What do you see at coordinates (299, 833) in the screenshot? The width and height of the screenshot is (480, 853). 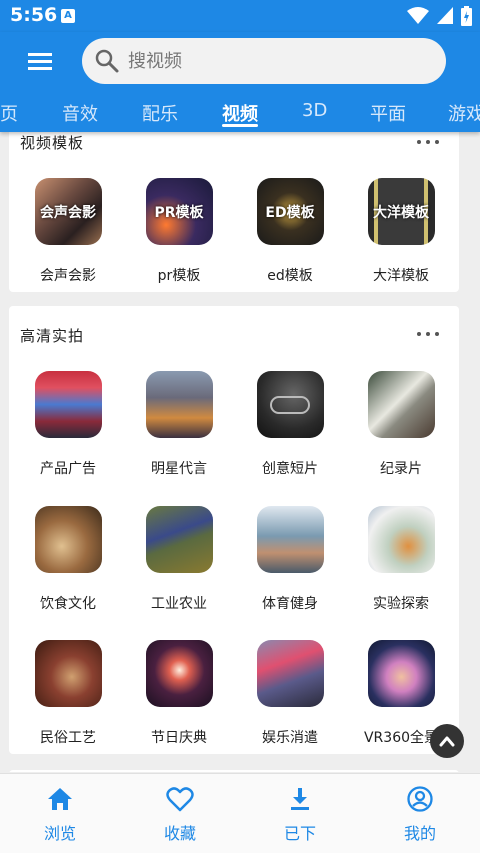 I see `nav-label: 已下` at bounding box center [299, 833].